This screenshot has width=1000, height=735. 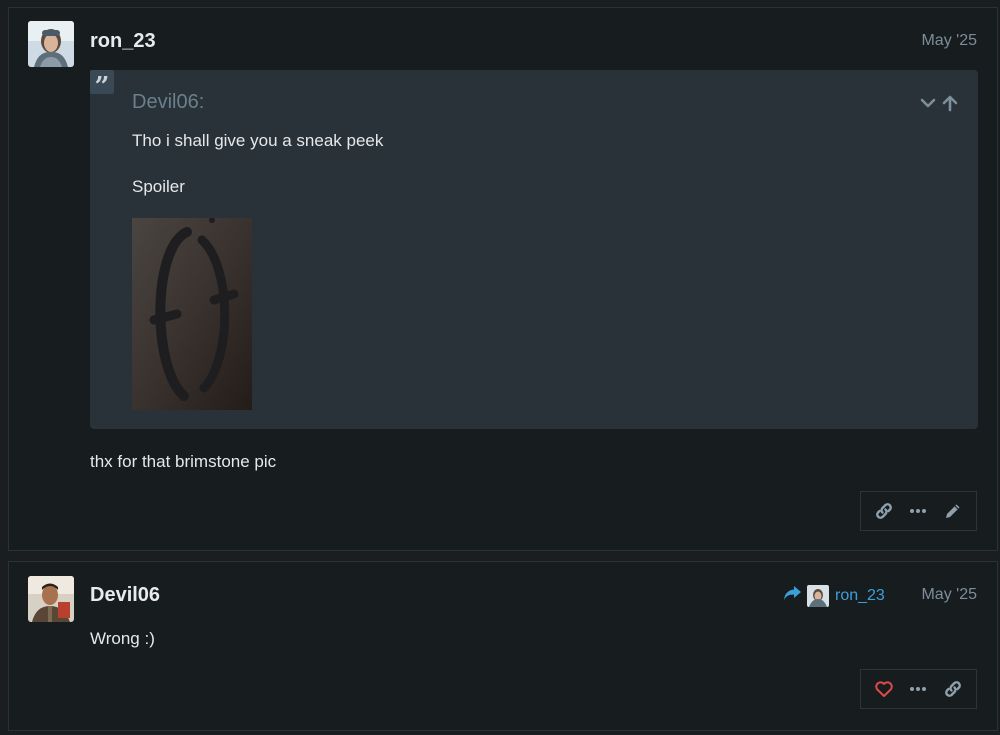 I want to click on quote-icon: ”, so click(x=102, y=86).